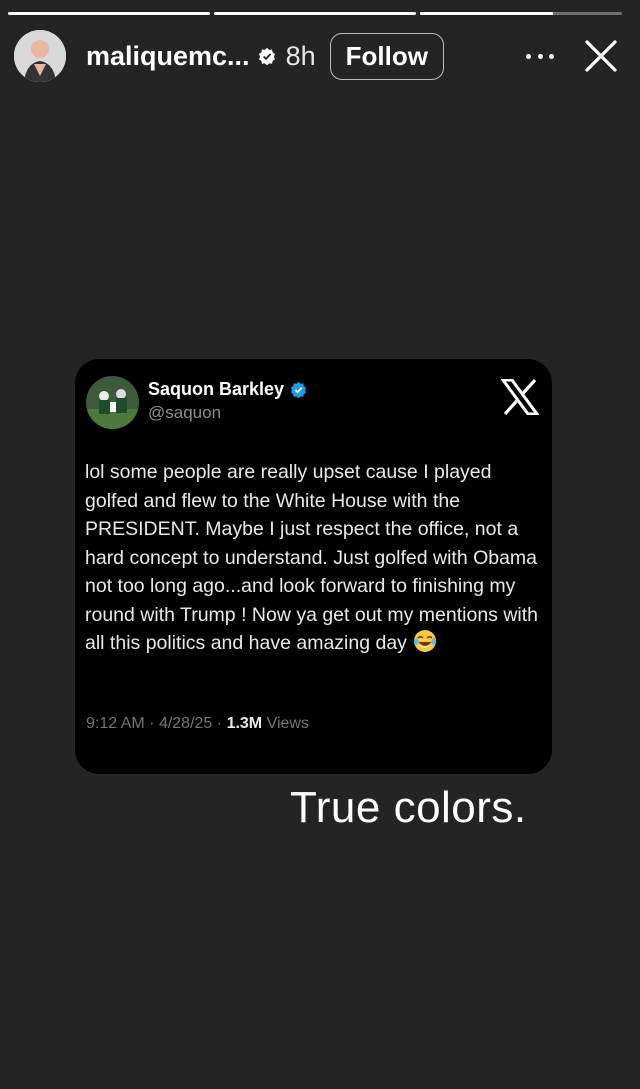 This screenshot has width=640, height=1089. Describe the element at coordinates (185, 723) in the screenshot. I see `tweet-date: 4/28/25` at that location.